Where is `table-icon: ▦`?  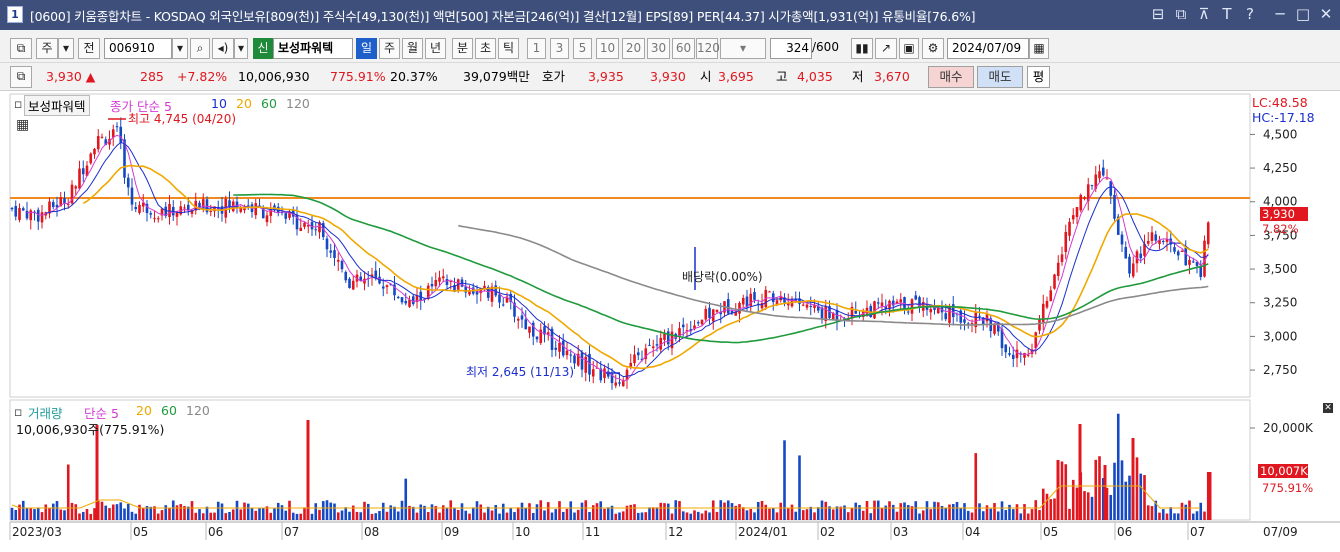 table-icon: ▦ is located at coordinates (22, 125).